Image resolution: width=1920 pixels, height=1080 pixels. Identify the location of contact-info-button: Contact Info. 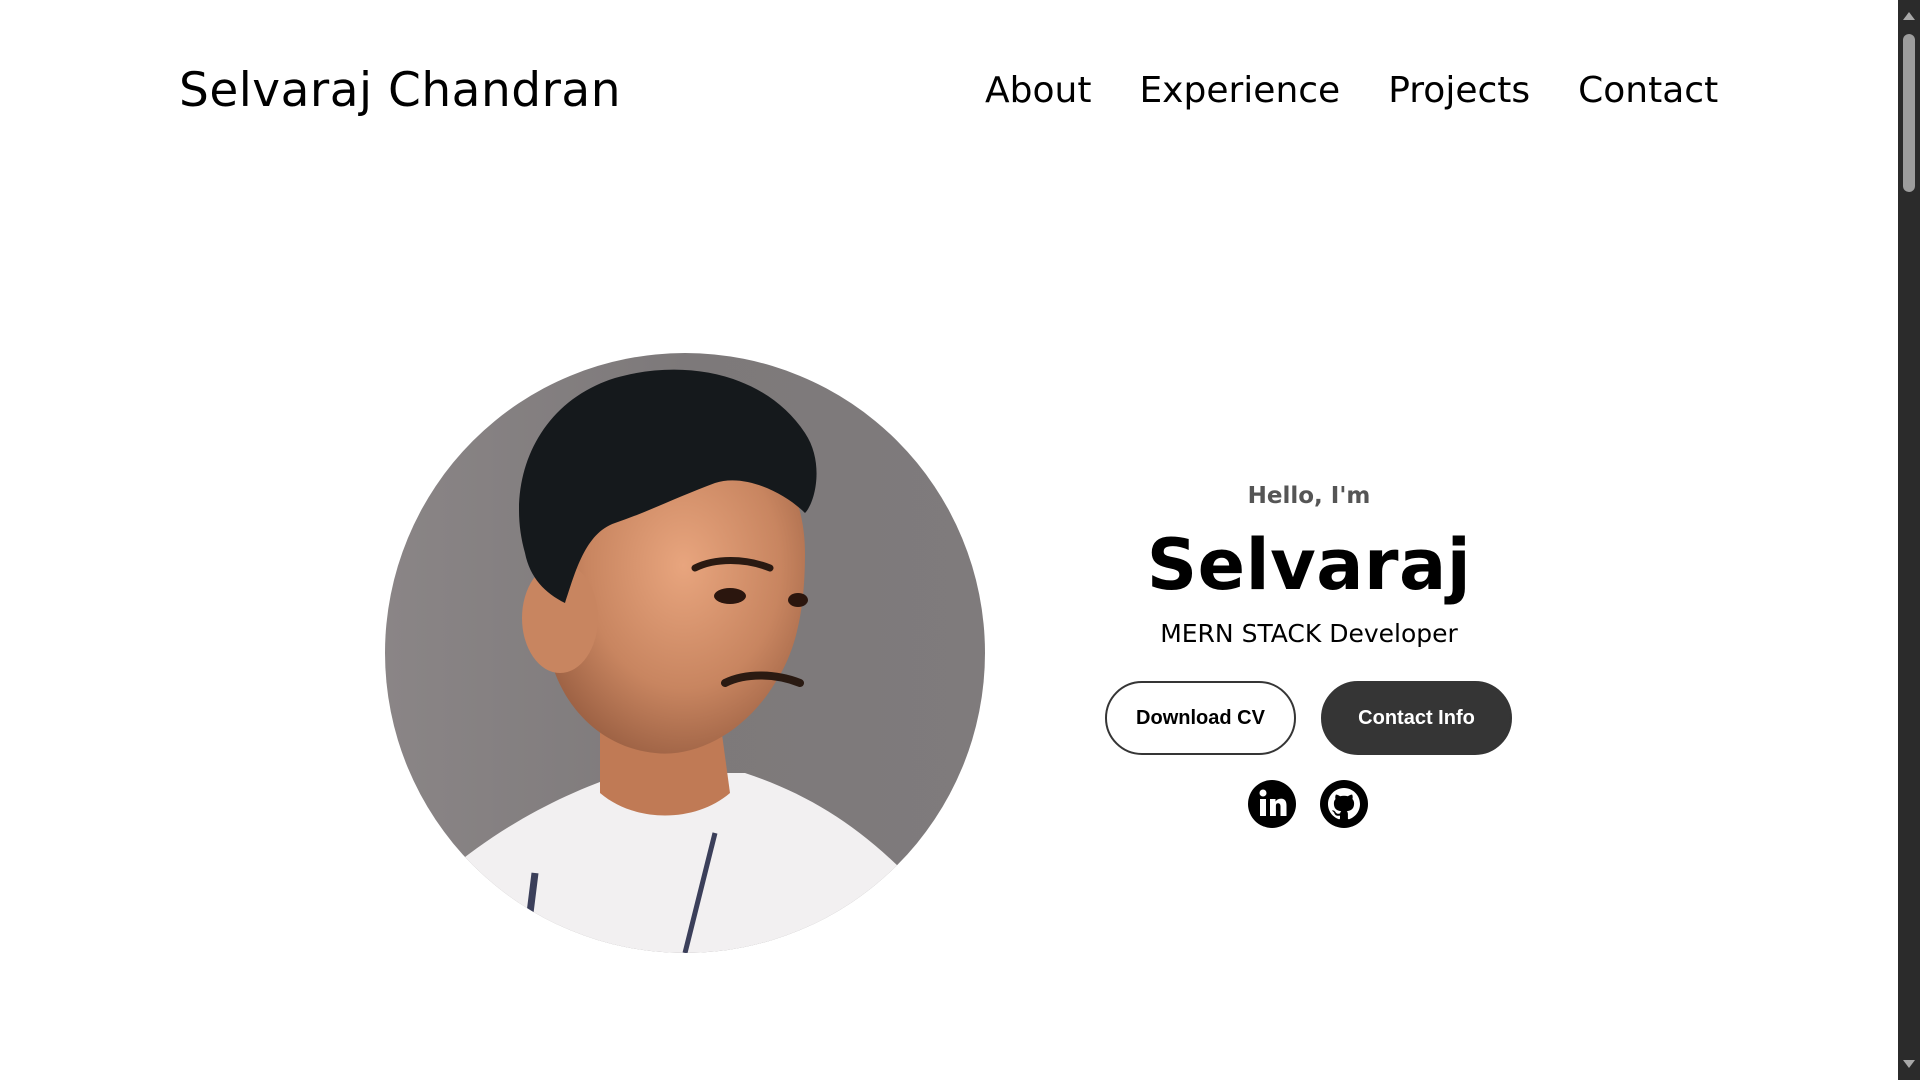
(1416, 718).